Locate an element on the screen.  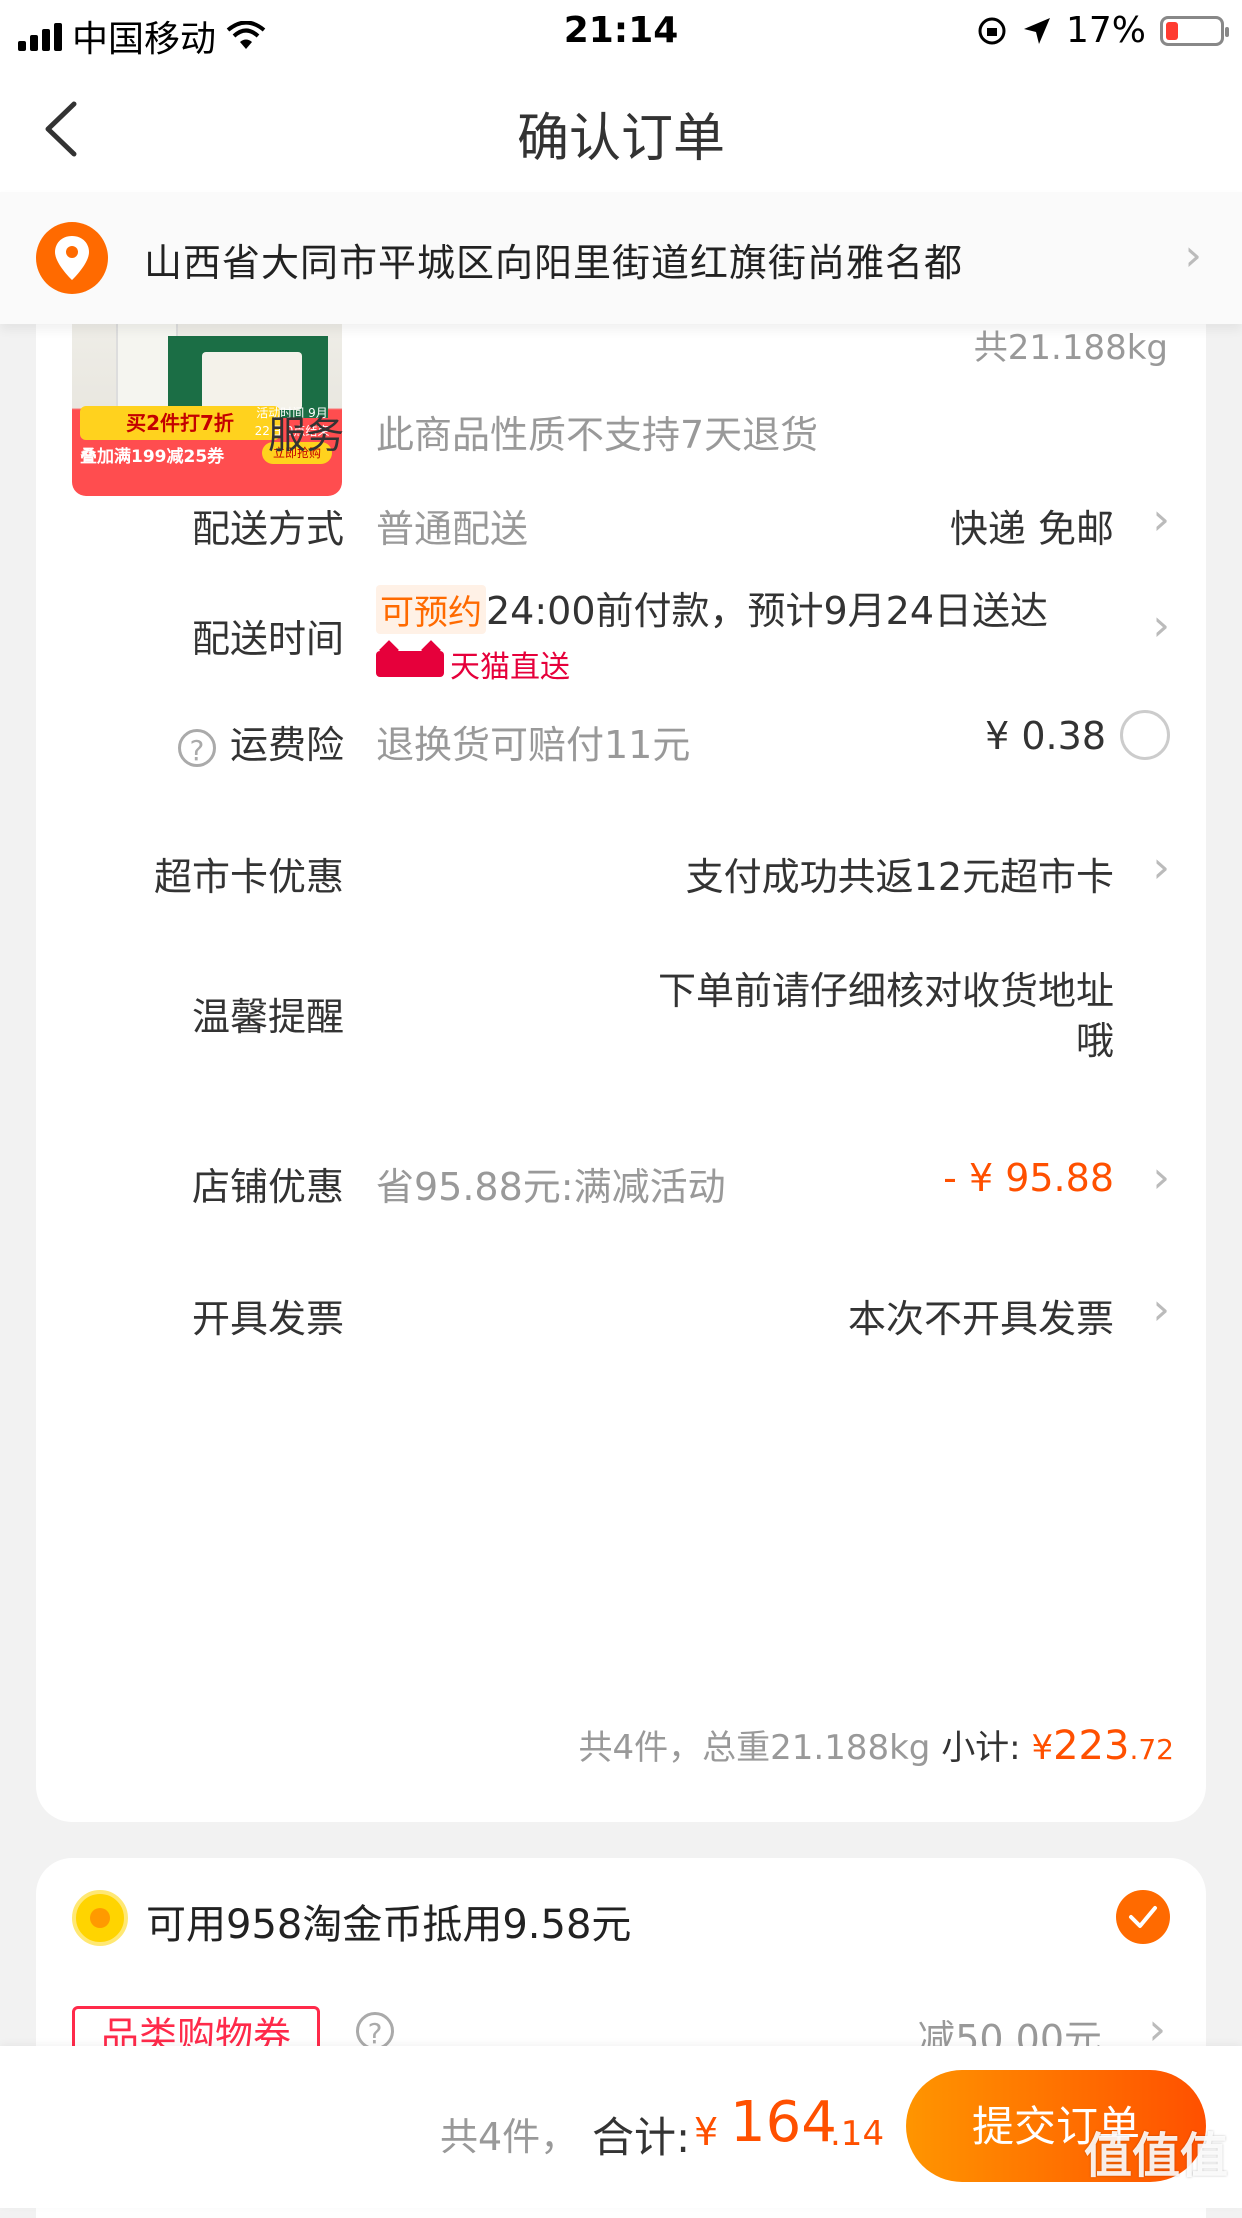
location-pin-icon is located at coordinates (72, 258).